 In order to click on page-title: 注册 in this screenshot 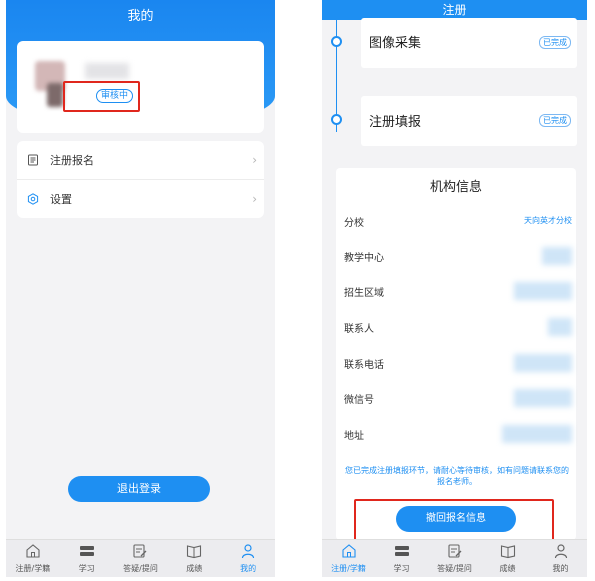, I will do `click(454, 10)`.